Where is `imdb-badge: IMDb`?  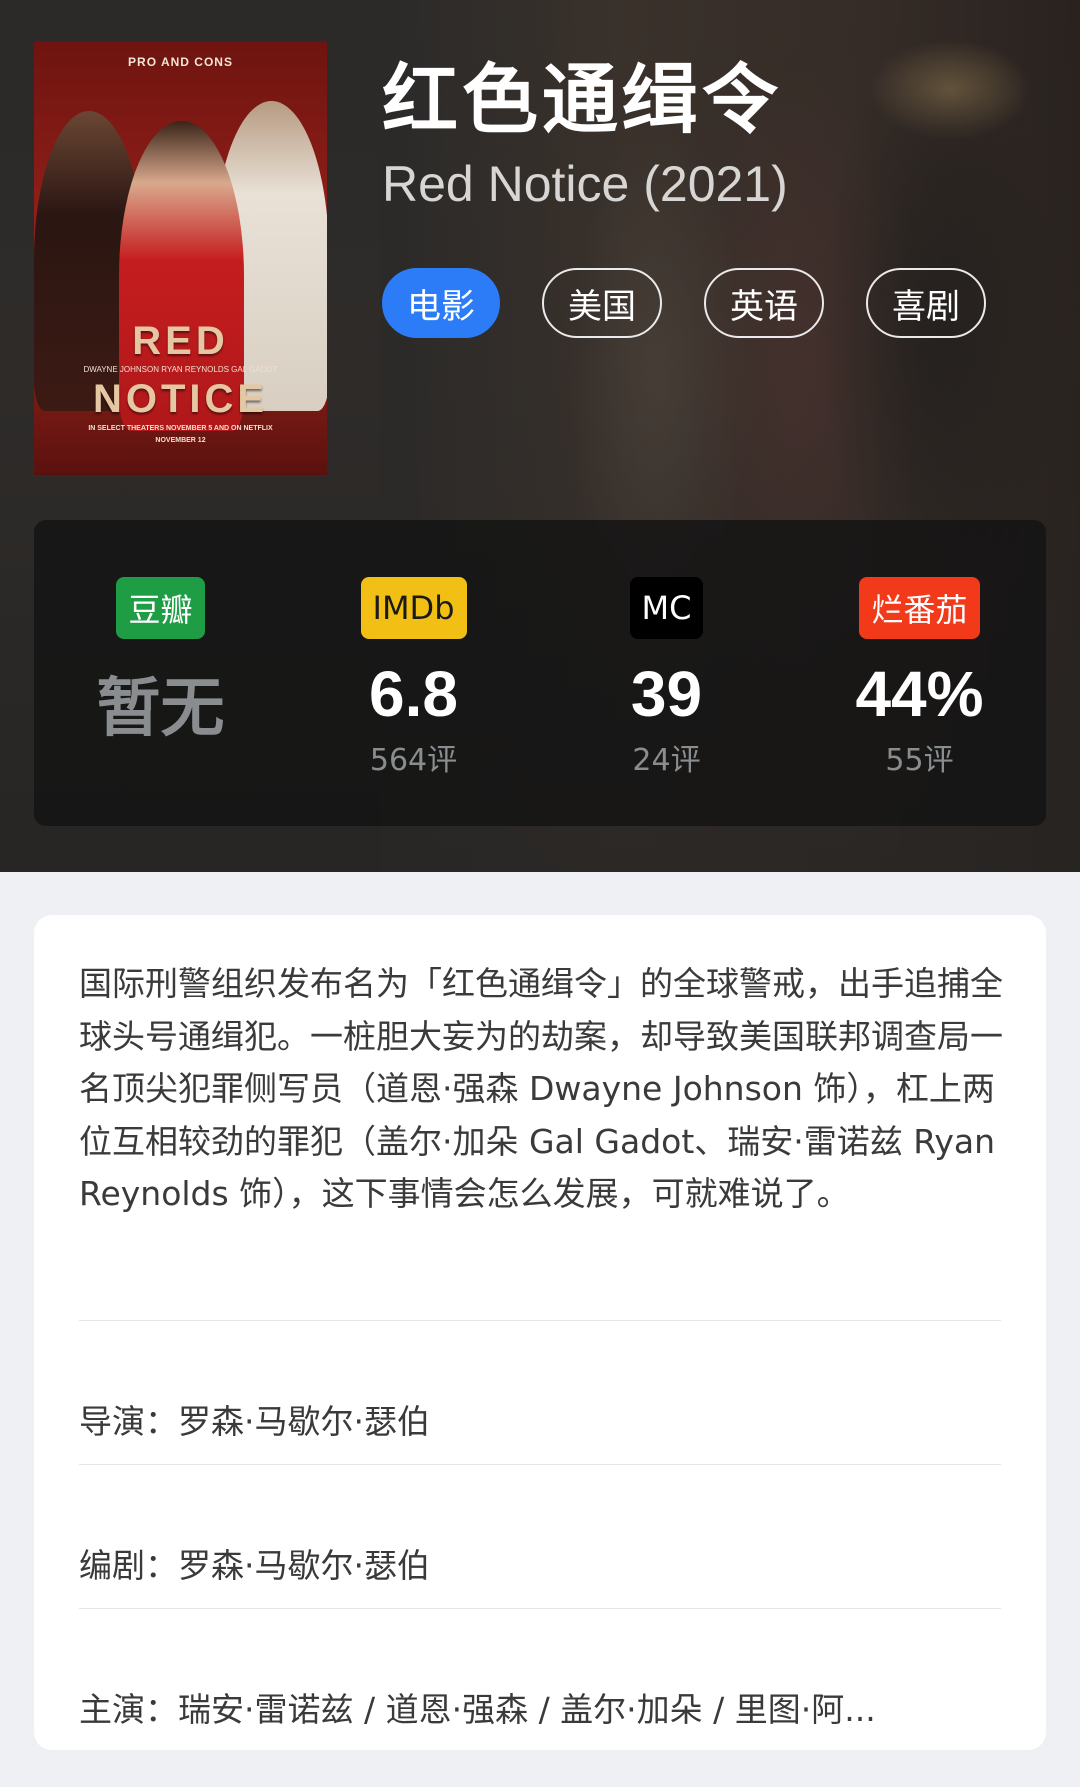
imdb-badge: IMDb is located at coordinates (413, 608).